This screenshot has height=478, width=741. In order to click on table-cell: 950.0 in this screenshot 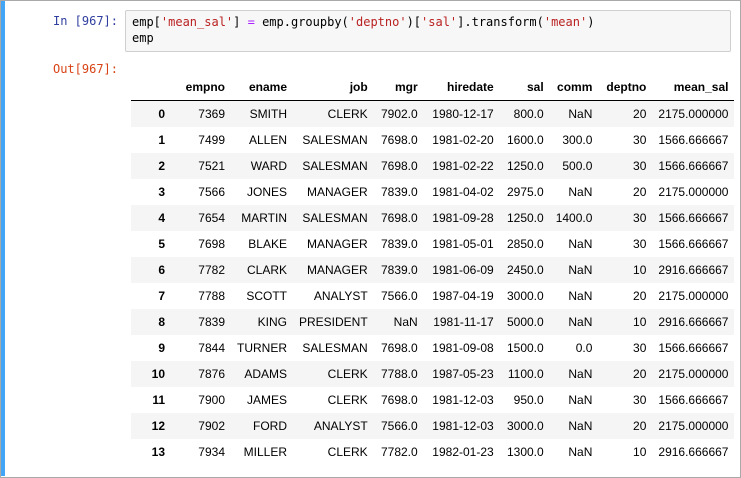, I will do `click(528, 400)`.